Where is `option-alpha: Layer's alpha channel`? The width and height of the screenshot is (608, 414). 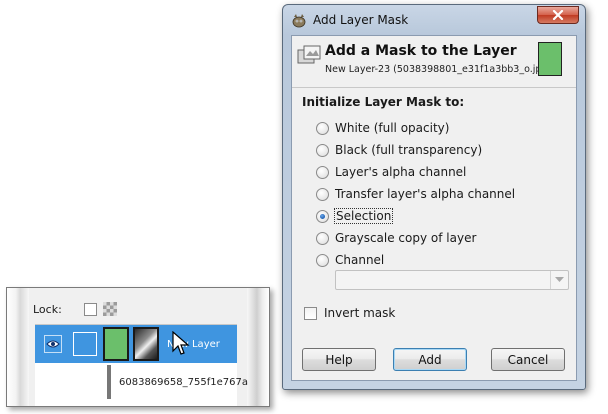
option-alpha: Layer's alpha channel is located at coordinates (438, 172).